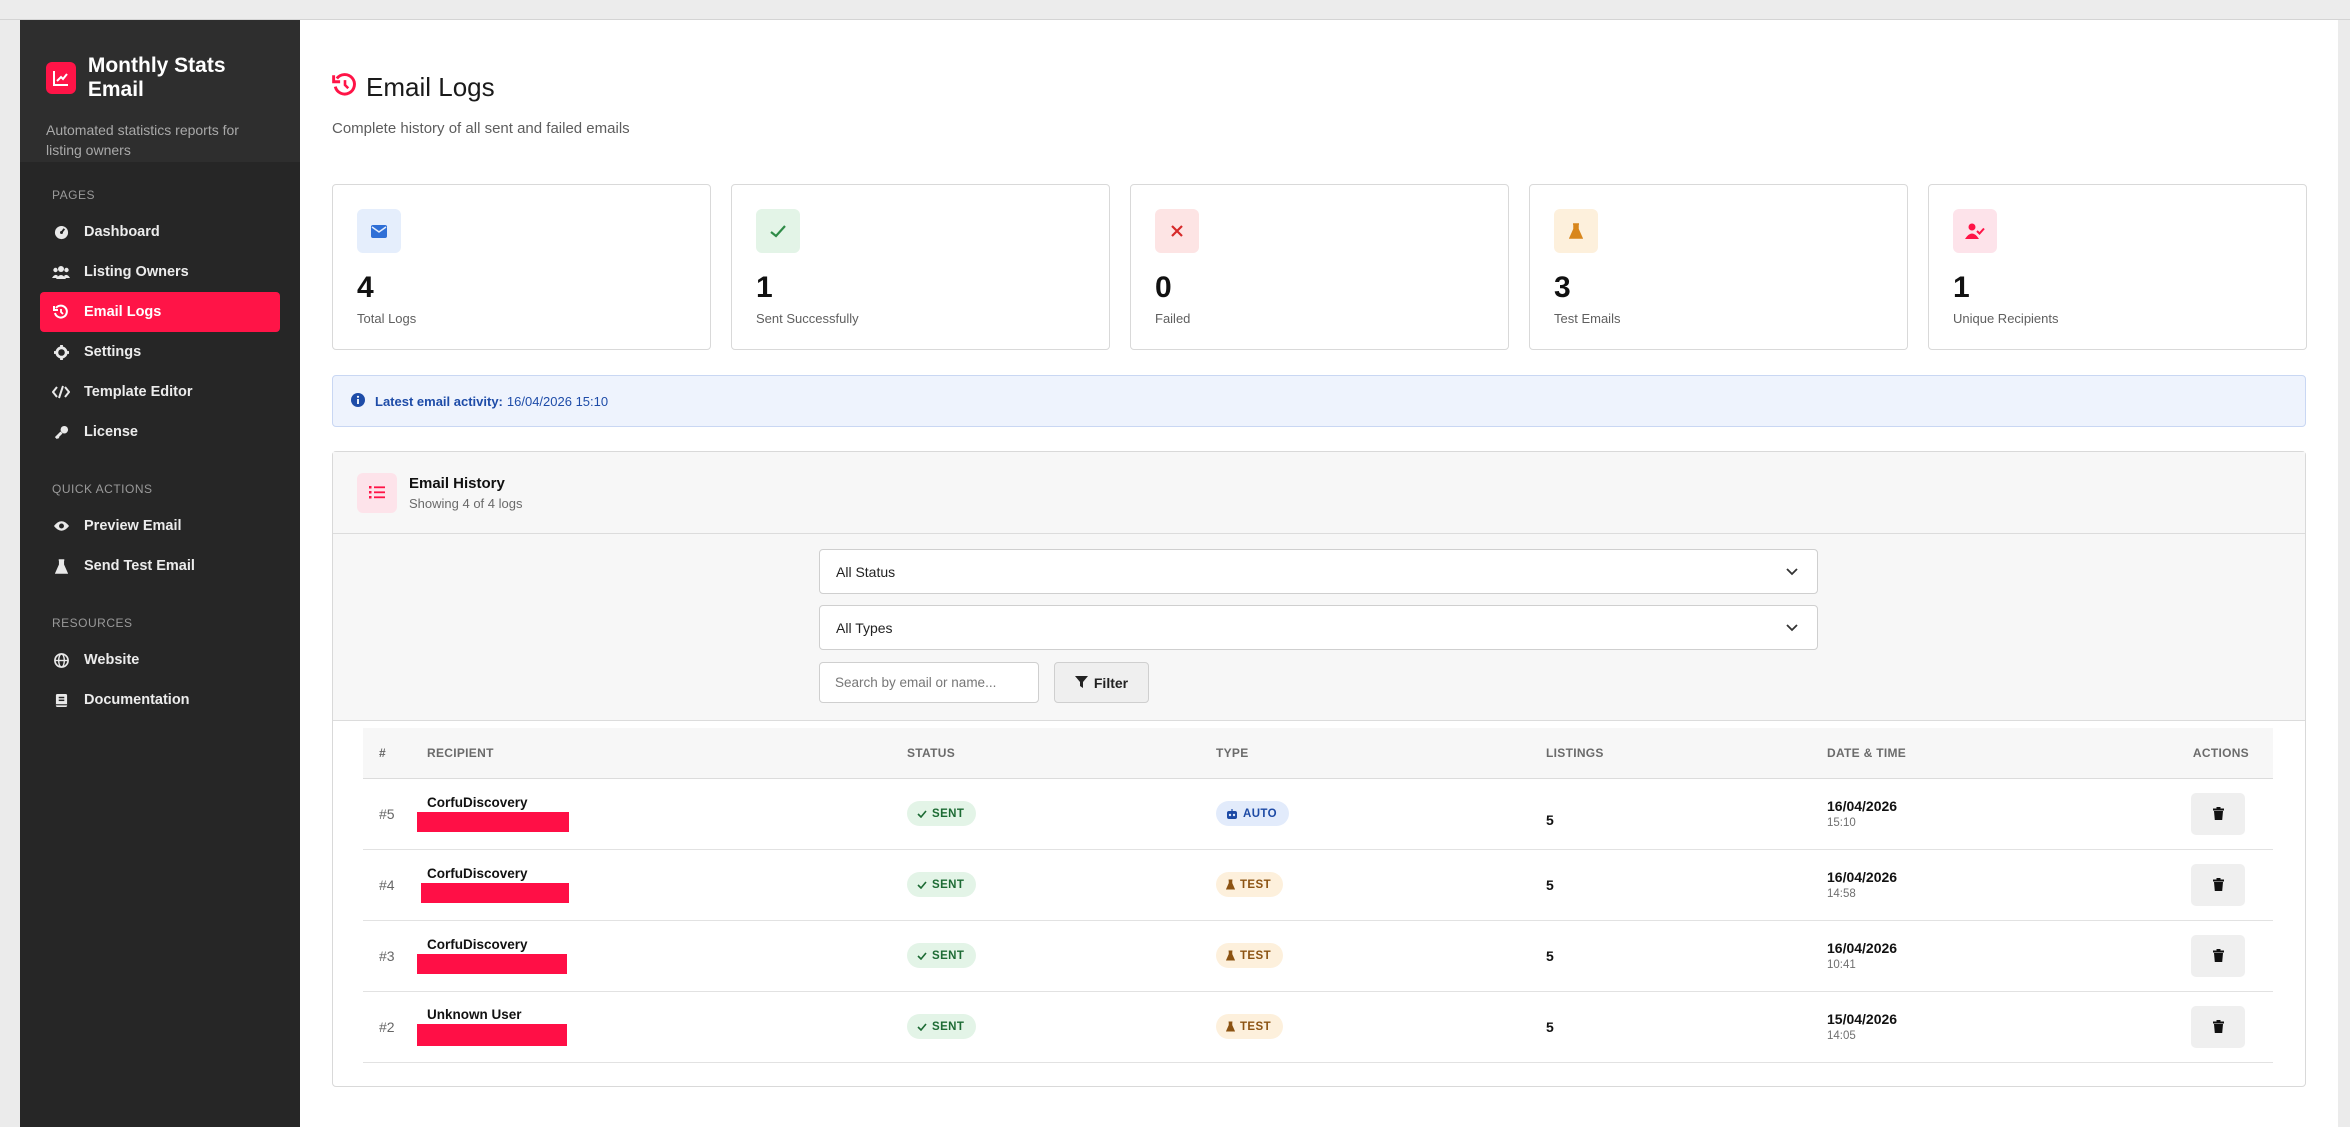  What do you see at coordinates (61, 312) in the screenshot?
I see `history-icon` at bounding box center [61, 312].